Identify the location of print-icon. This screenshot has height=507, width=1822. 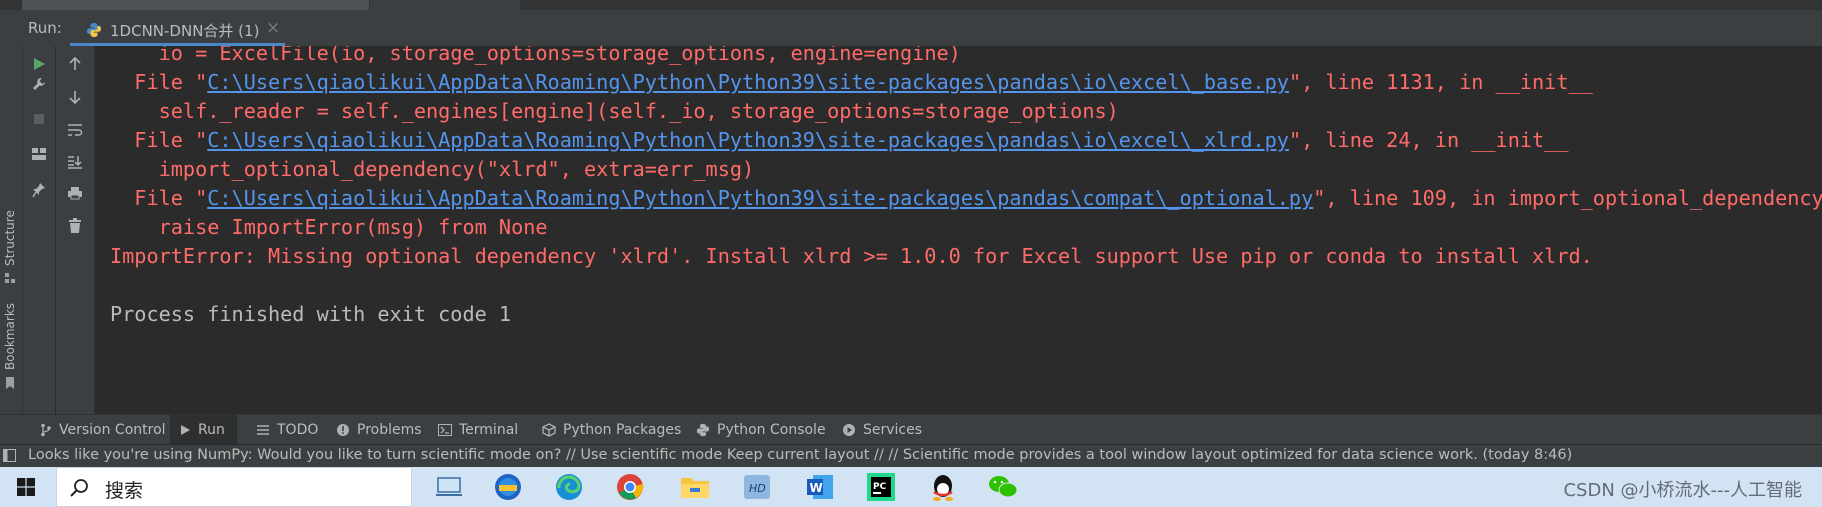
(75, 193).